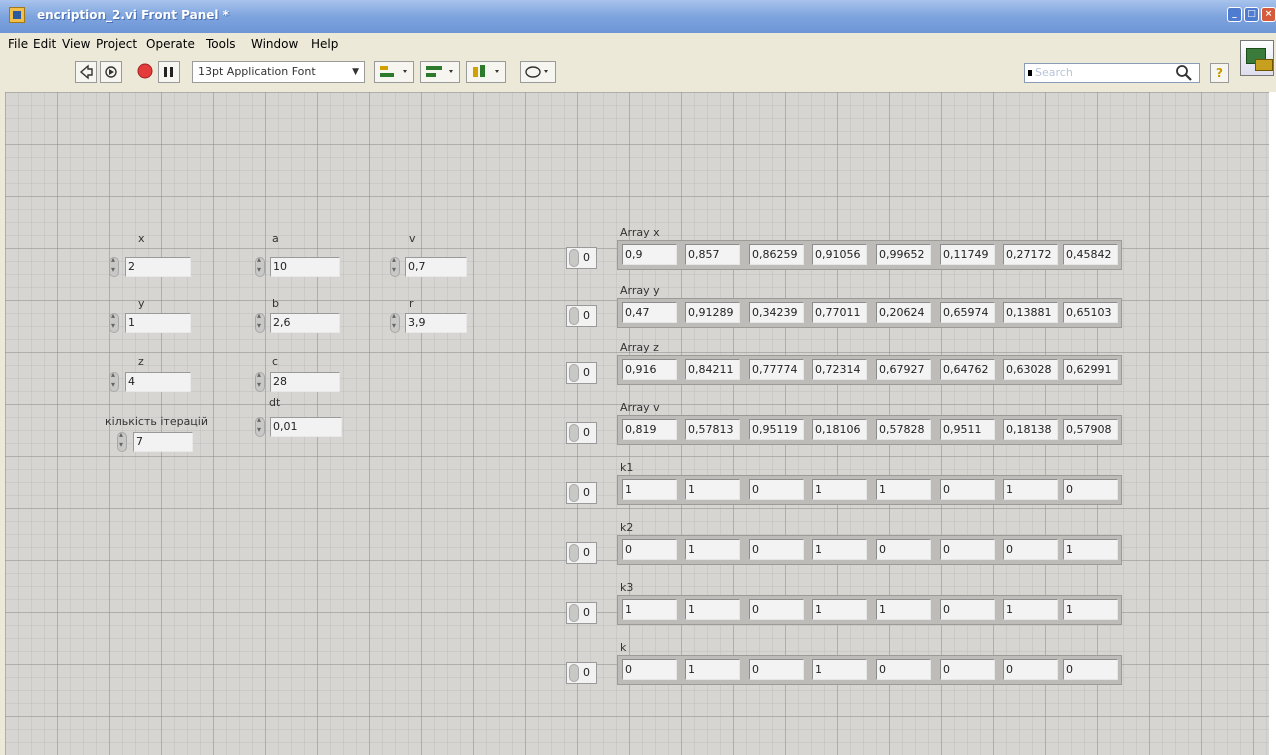  Describe the element at coordinates (114, 266) in the screenshot. I see `x-increment-decrement` at that location.